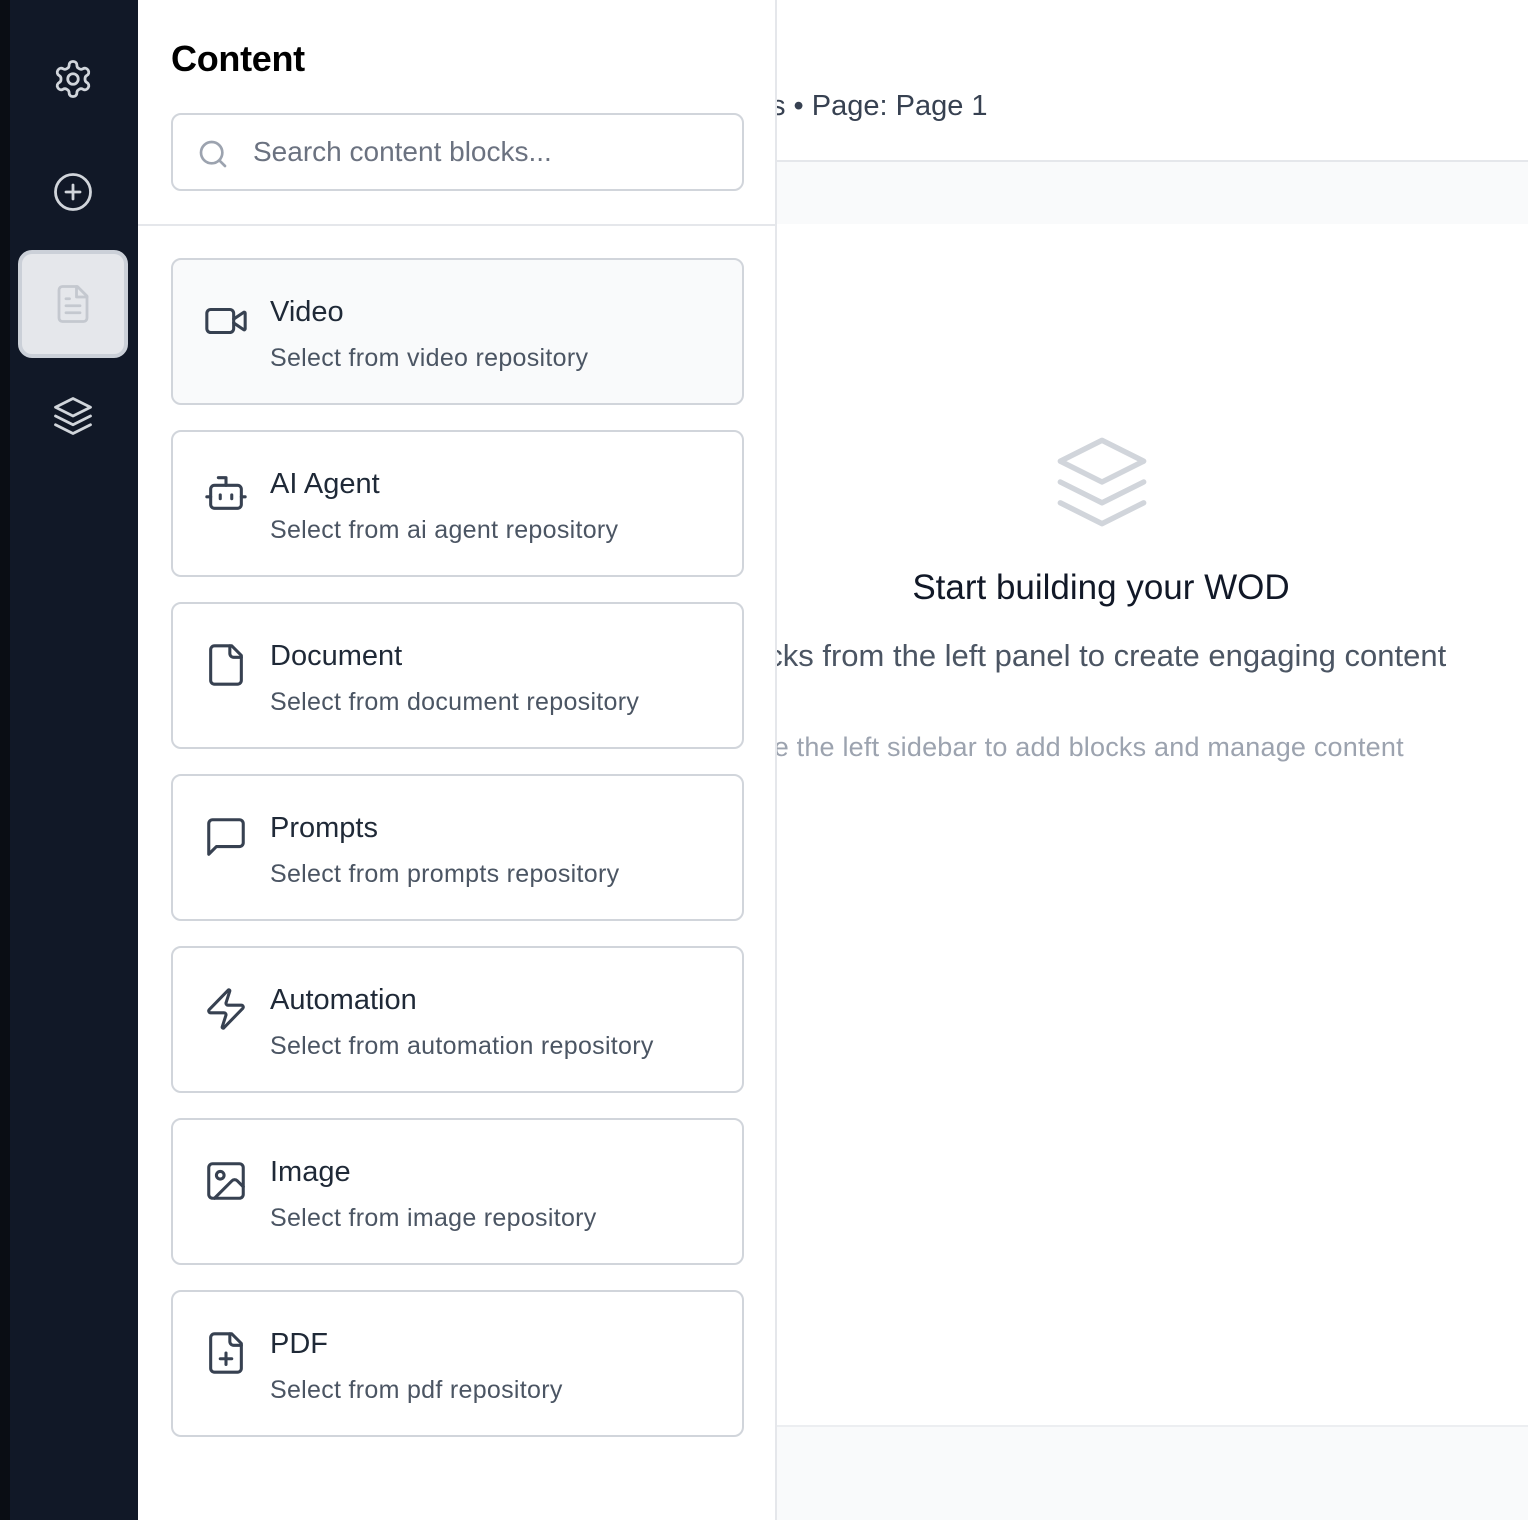  What do you see at coordinates (226, 493) in the screenshot?
I see `bot-icon` at bounding box center [226, 493].